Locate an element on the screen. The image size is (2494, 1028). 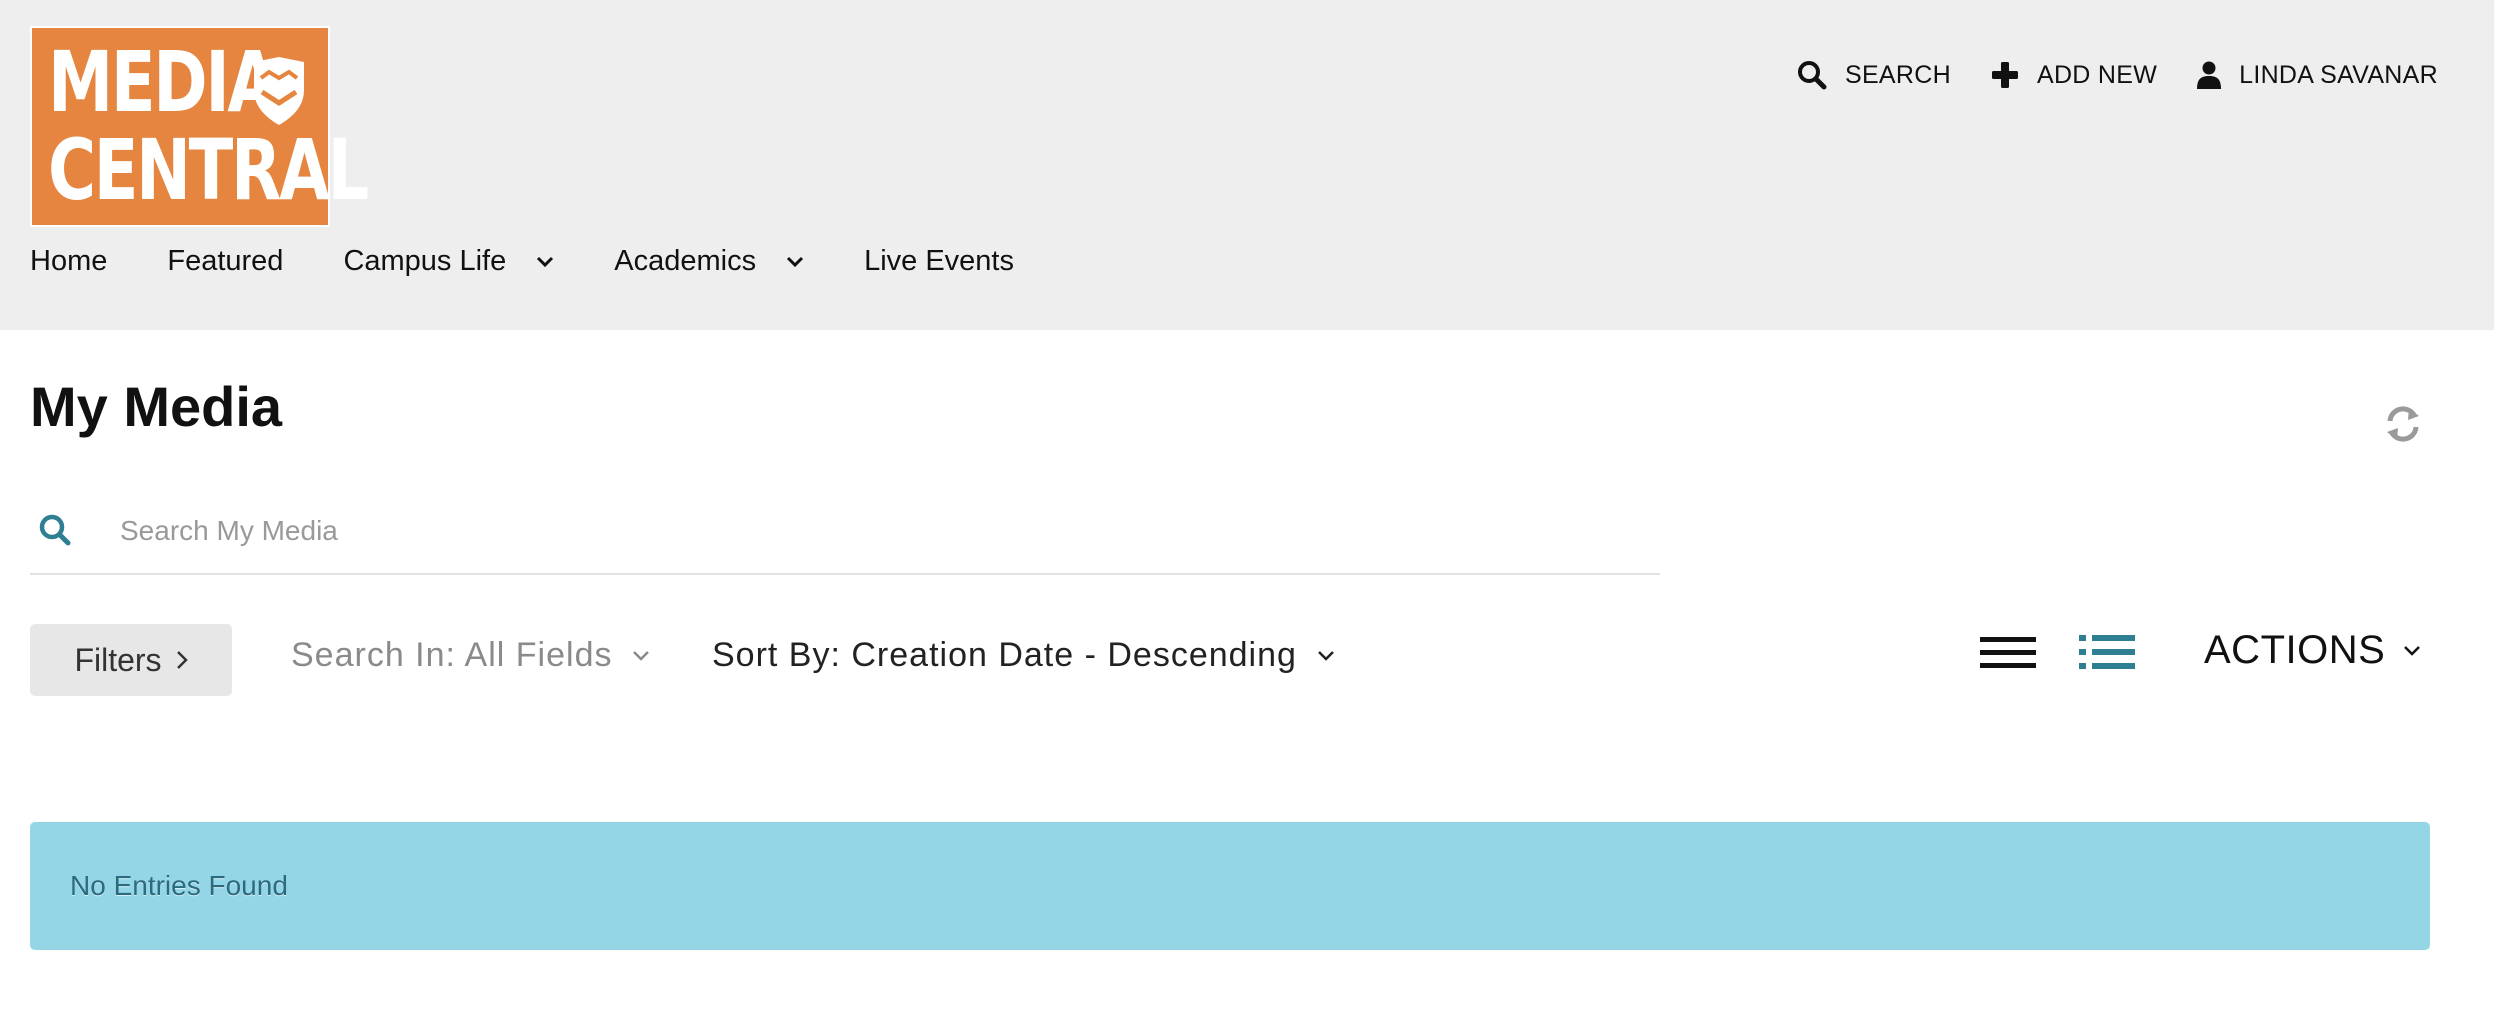
nav-item-home: Home is located at coordinates (68, 261).